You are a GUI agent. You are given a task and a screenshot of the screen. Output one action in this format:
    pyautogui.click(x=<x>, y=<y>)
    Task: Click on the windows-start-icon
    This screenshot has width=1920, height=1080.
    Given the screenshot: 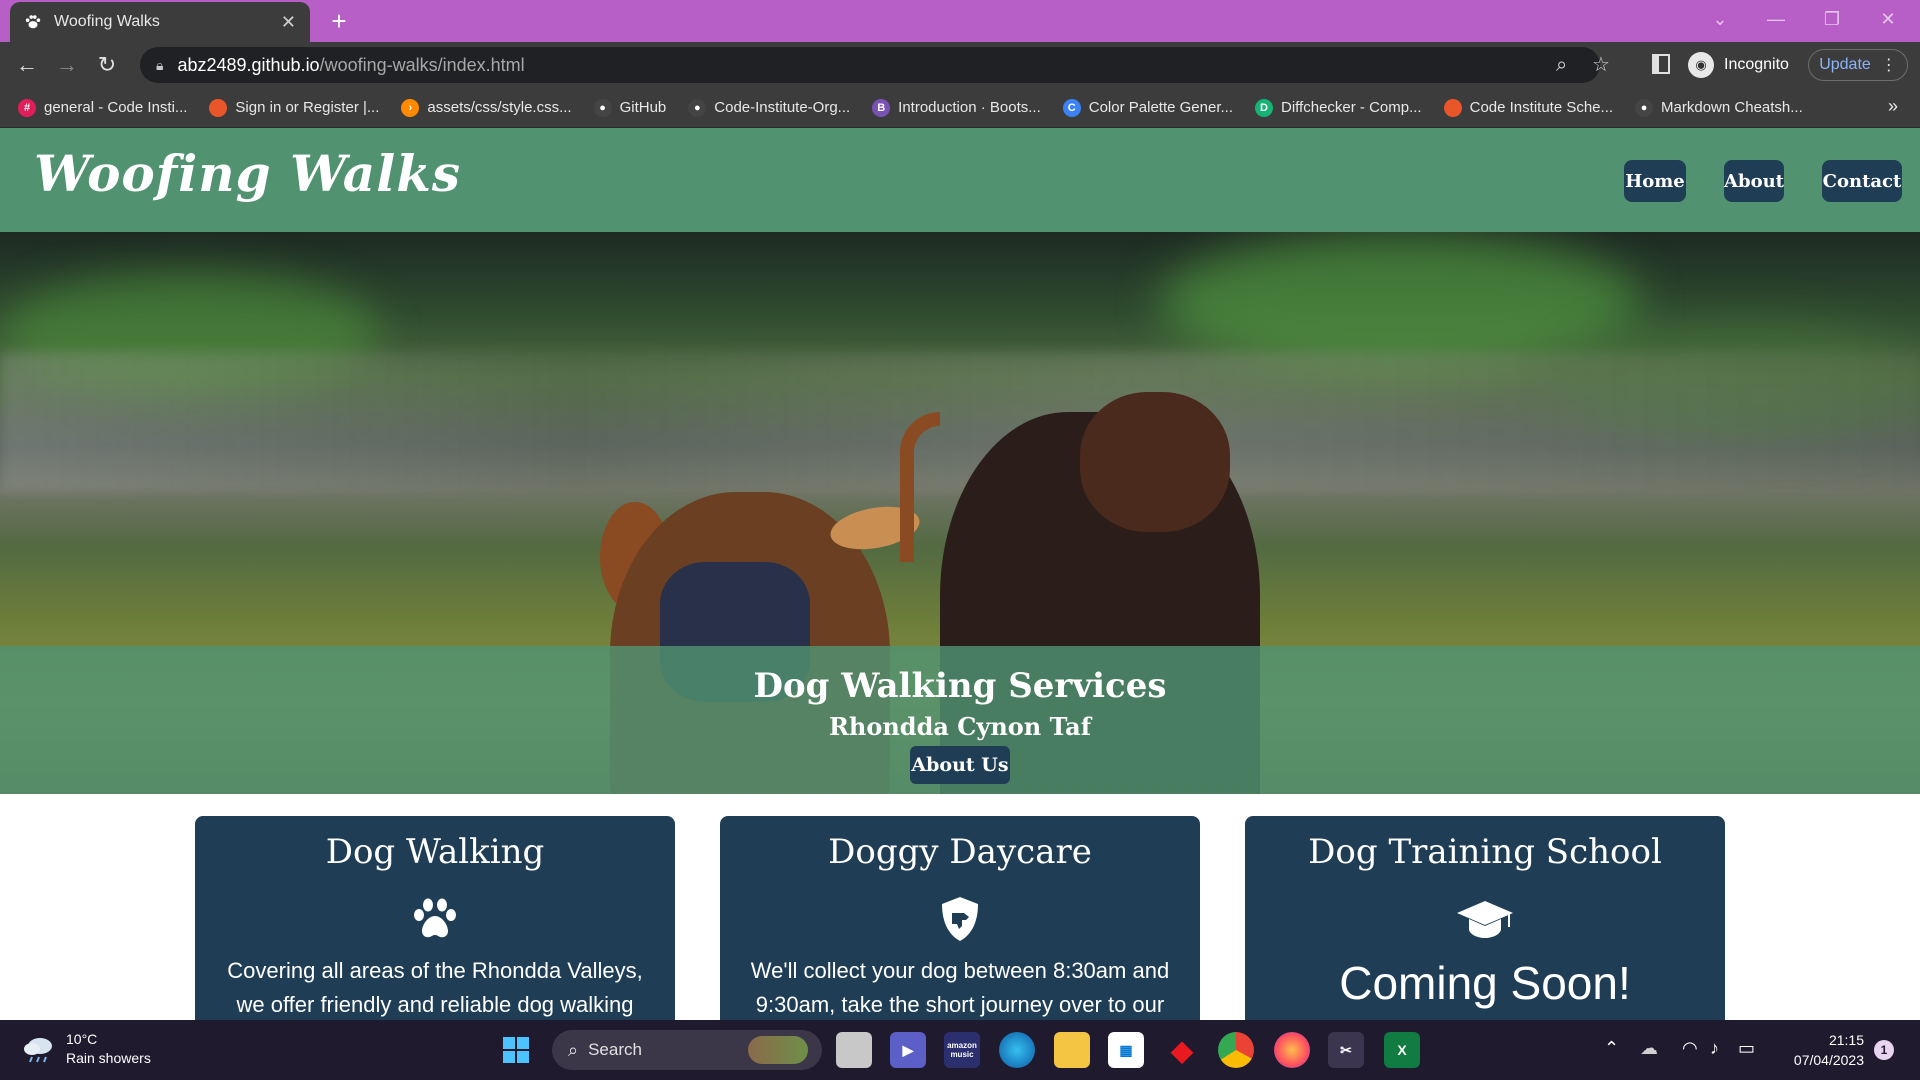 What is the action you would take?
    pyautogui.click(x=516, y=1050)
    